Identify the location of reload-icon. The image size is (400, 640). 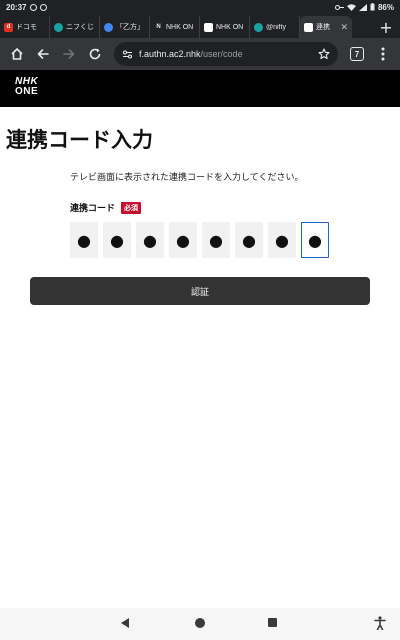
(95, 54).